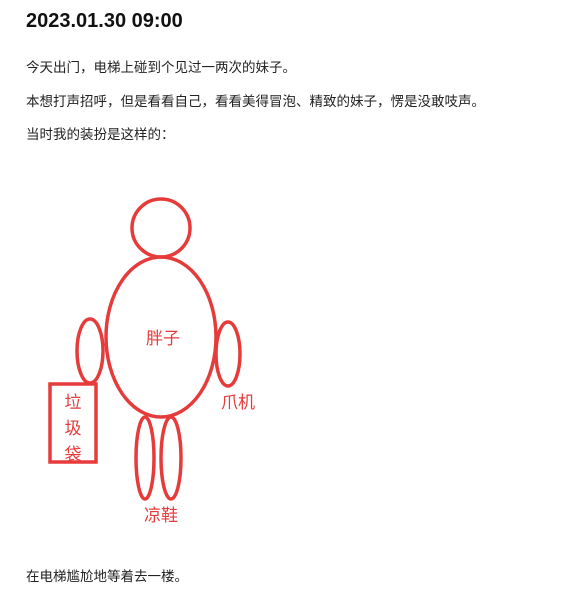  I want to click on label-shoes: 凉鞋, so click(161, 516).